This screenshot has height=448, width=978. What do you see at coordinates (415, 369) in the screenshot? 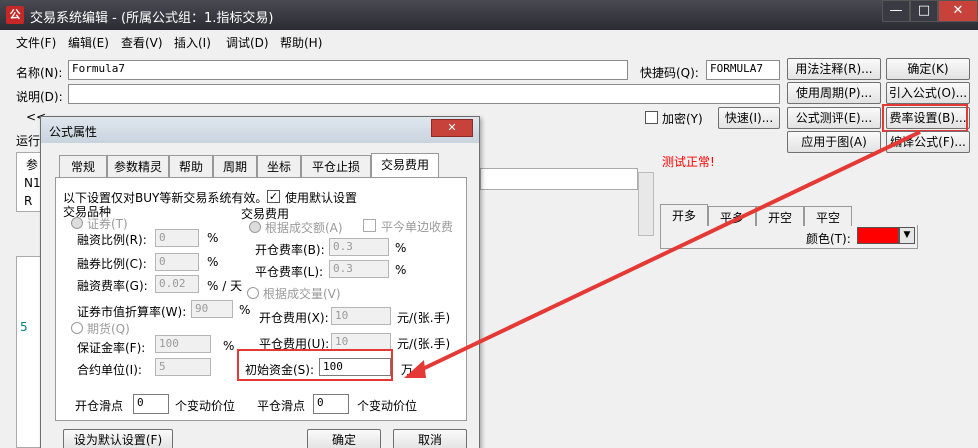
I see `arrow-head` at bounding box center [415, 369].